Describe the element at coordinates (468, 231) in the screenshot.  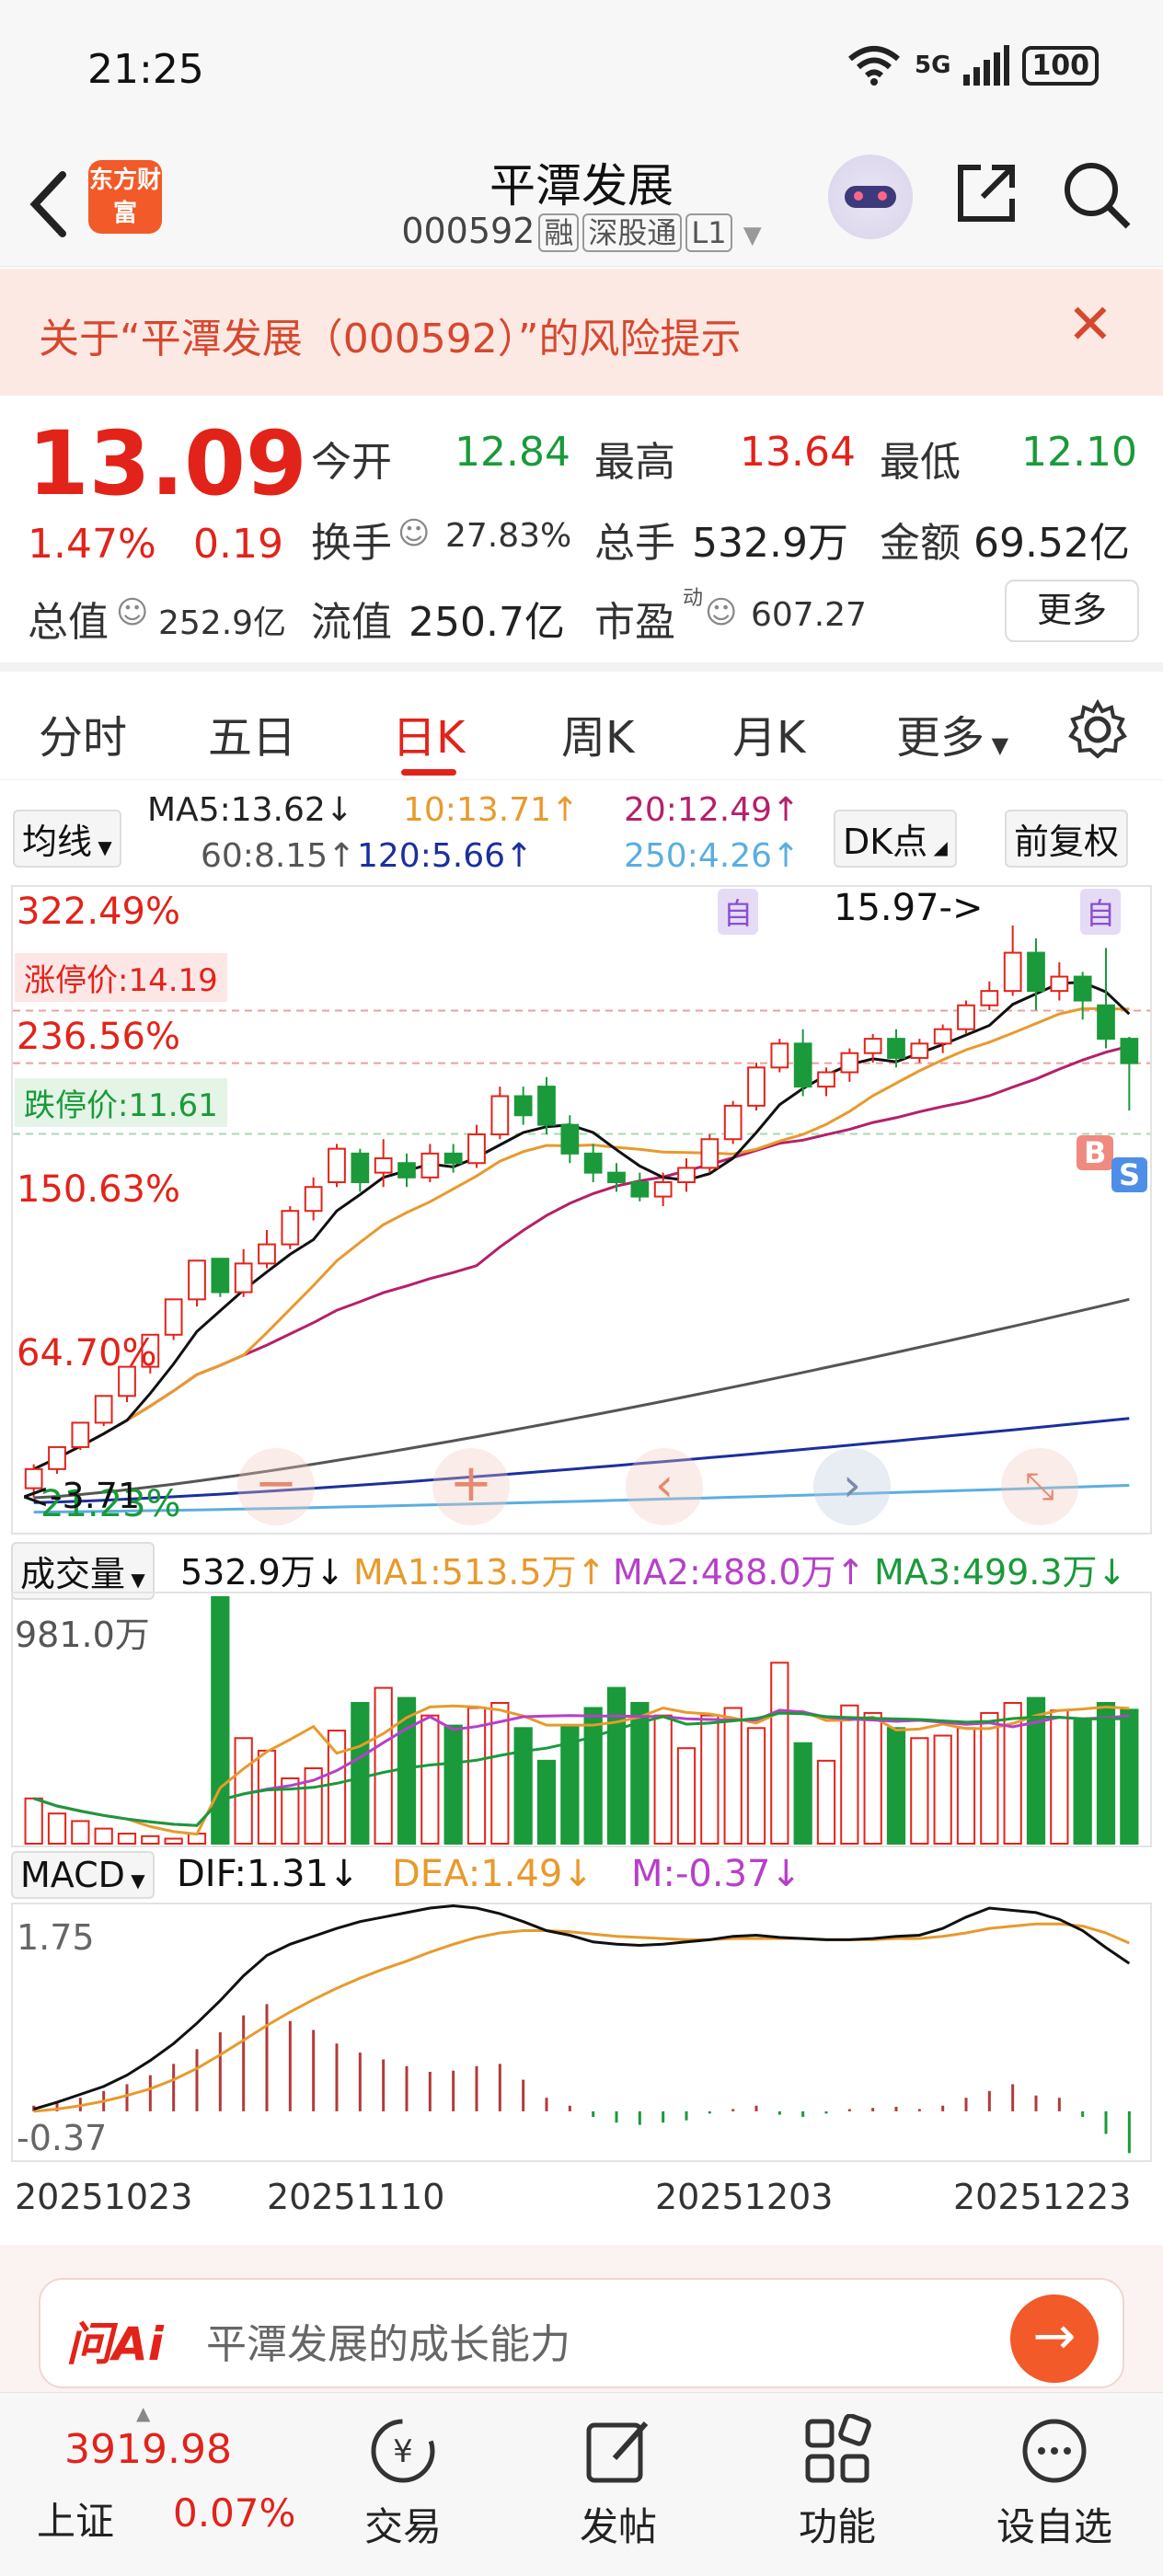
I see `stock-code: 000592` at that location.